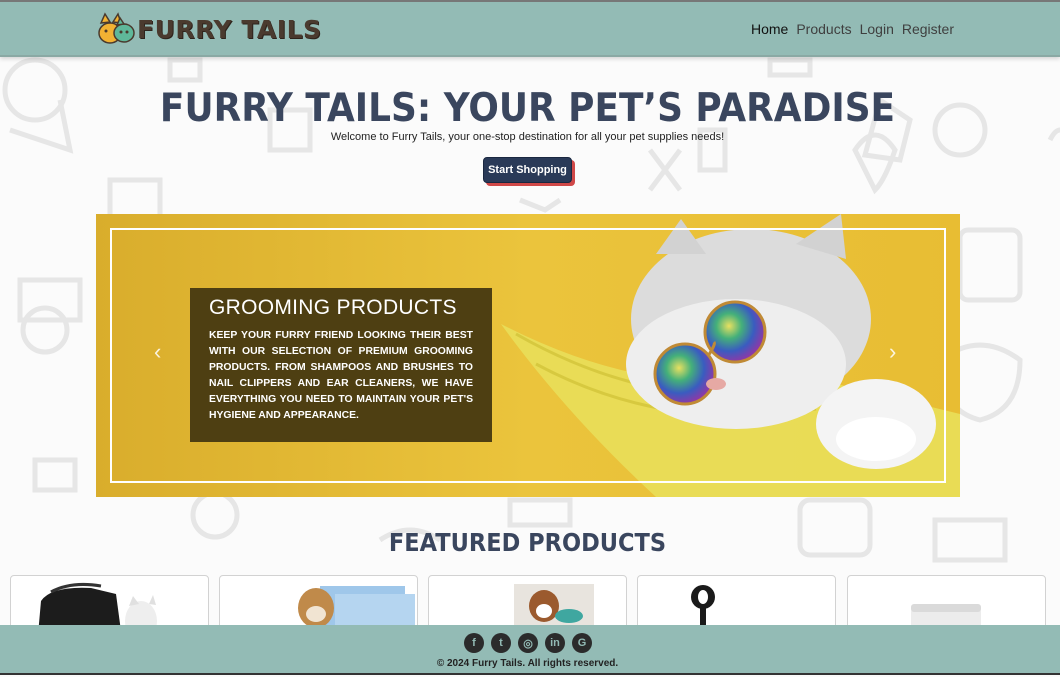  What do you see at coordinates (555, 643) in the screenshot?
I see `linkedin-icon: in` at bounding box center [555, 643].